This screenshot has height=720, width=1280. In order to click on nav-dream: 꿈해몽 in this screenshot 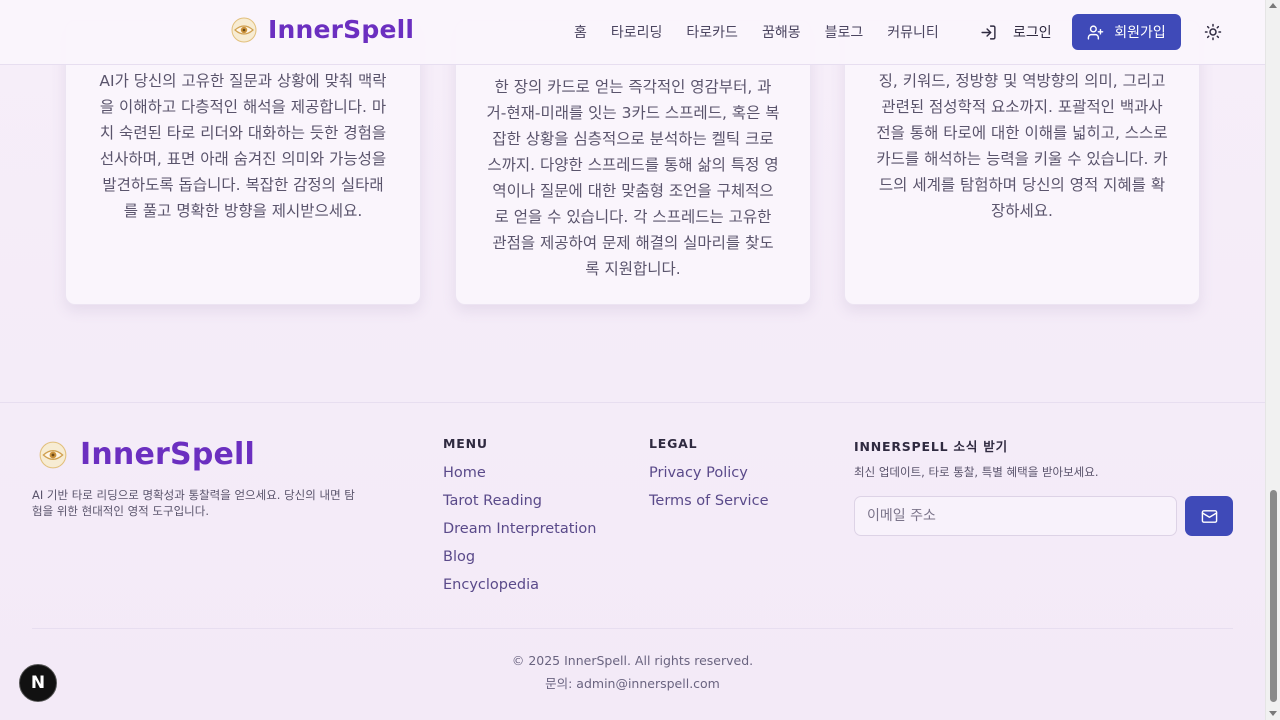, I will do `click(781, 32)`.